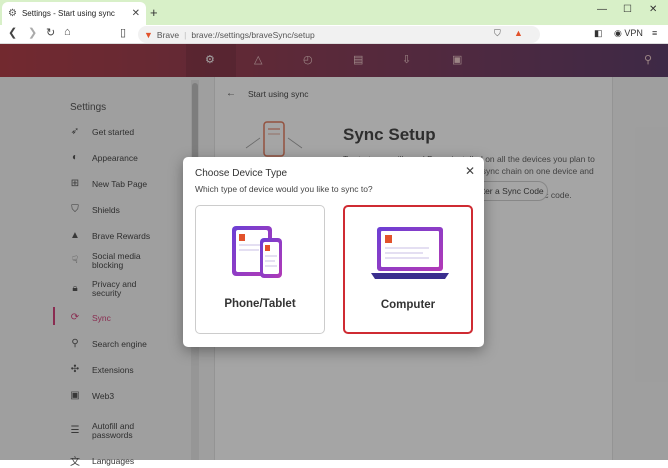 The image size is (668, 468). What do you see at coordinates (497, 33) in the screenshot?
I see `shields-icon: ⛉` at bounding box center [497, 33].